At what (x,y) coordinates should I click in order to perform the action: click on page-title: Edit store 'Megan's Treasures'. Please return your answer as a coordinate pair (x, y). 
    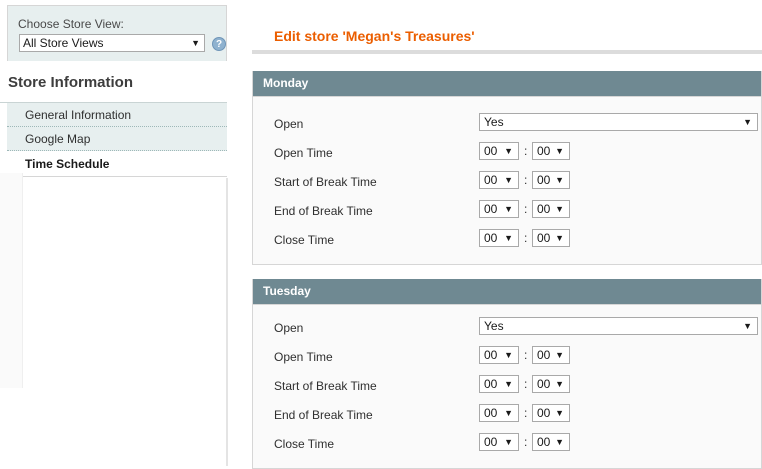
    Looking at the image, I should click on (374, 36).